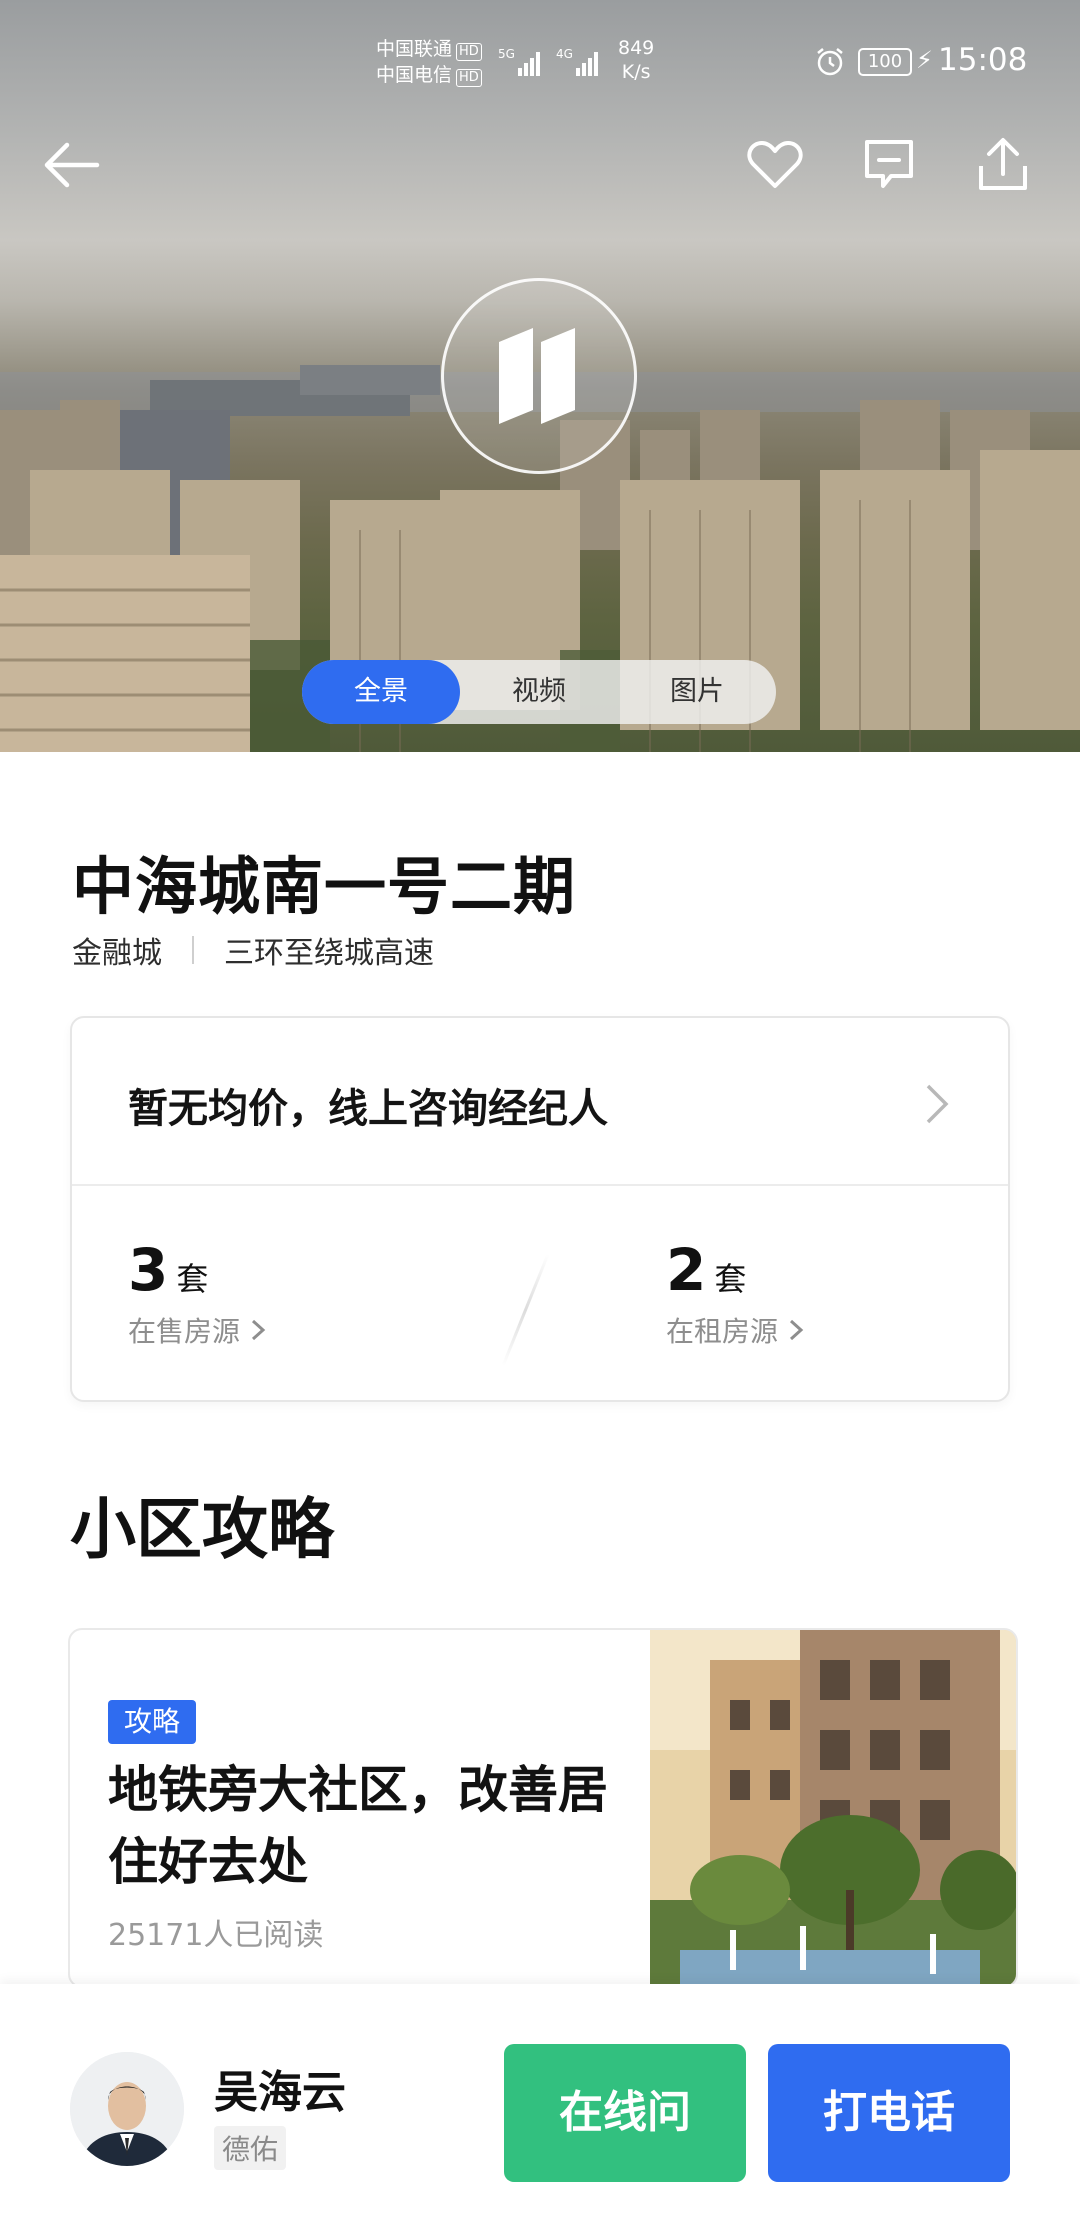 The height and width of the screenshot is (2227, 1080). I want to click on heart-icon, so click(775, 164).